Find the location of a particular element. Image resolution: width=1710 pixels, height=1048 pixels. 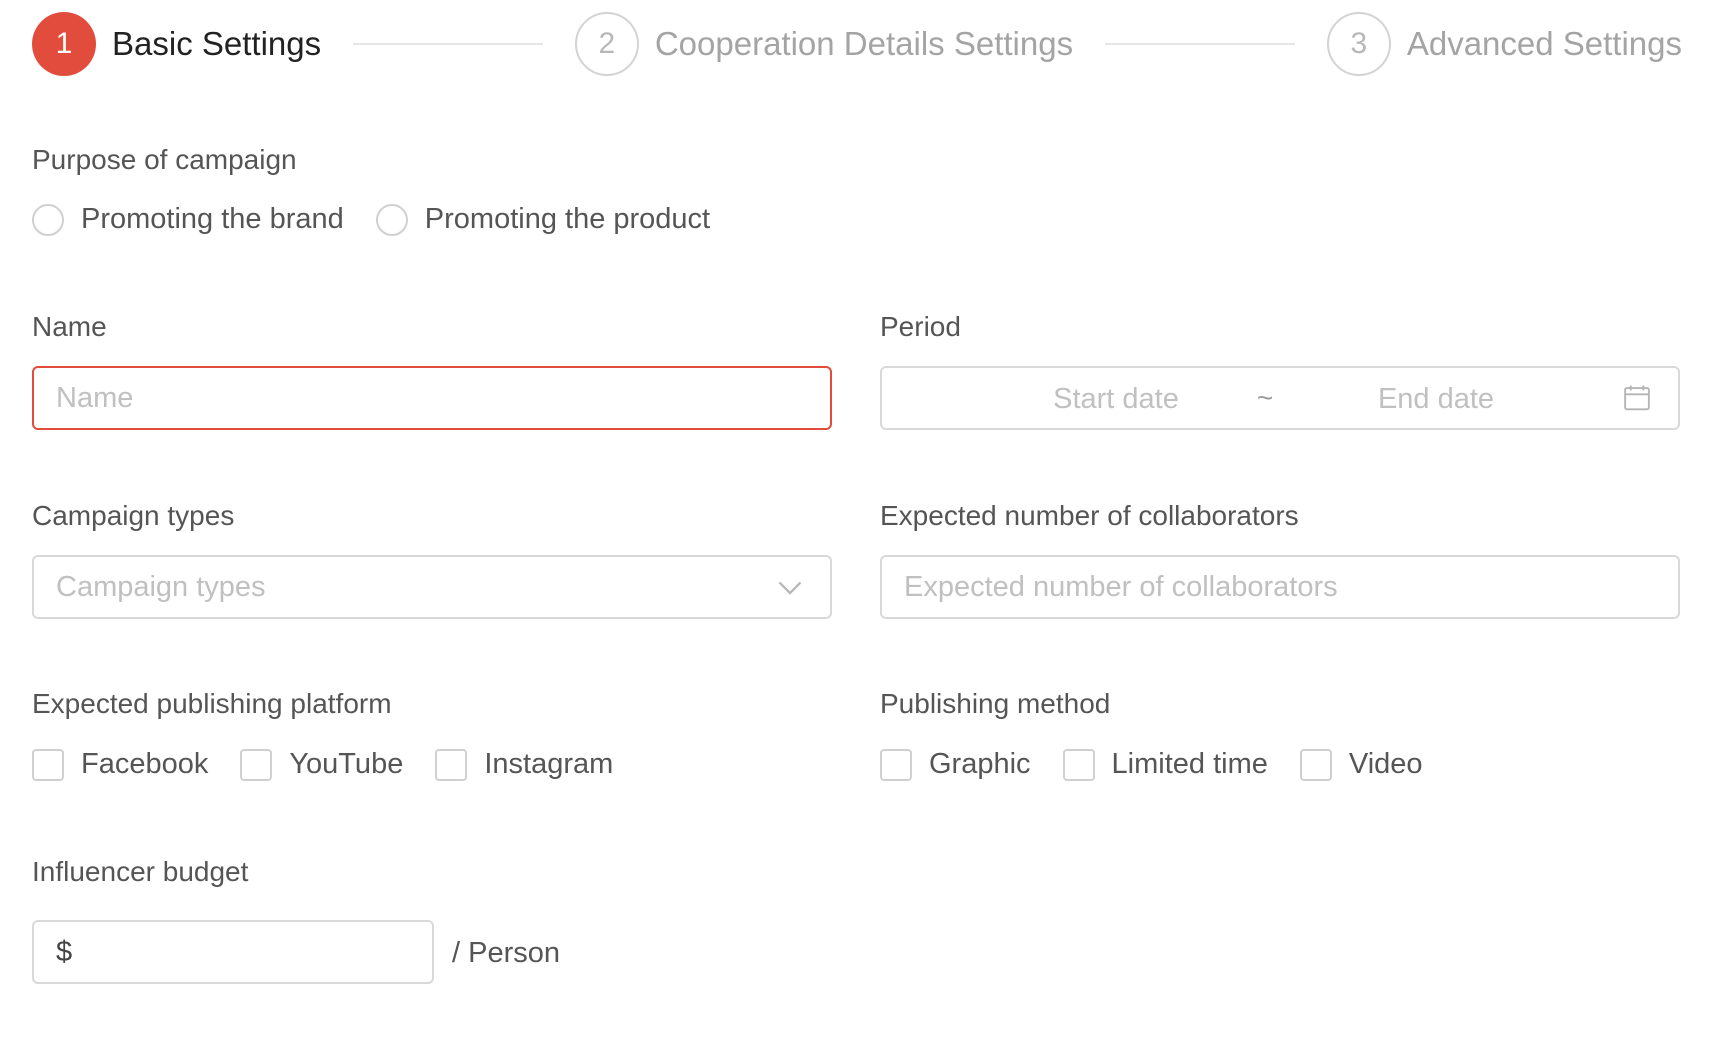

budget-input is located at coordinates (252, 952).